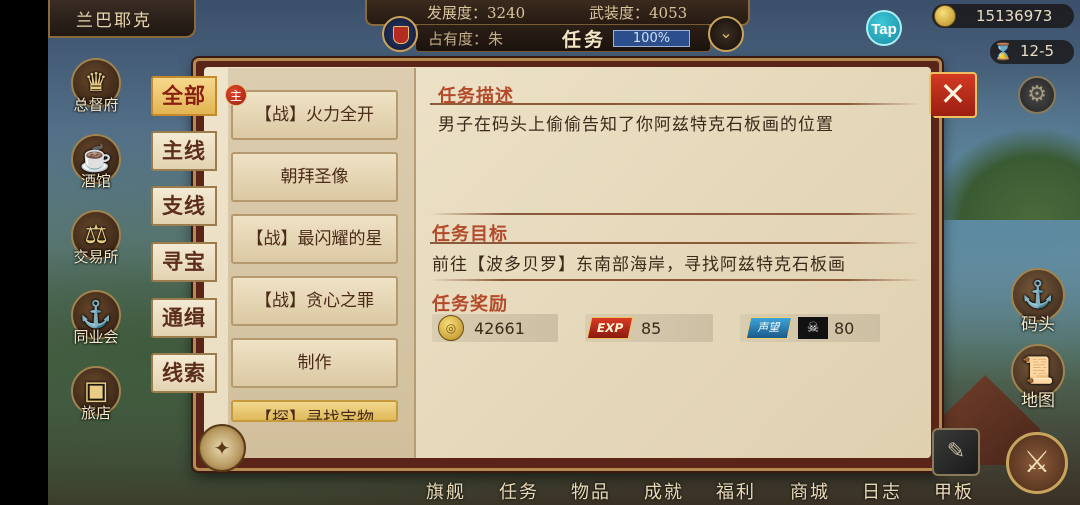 Image resolution: width=1080 pixels, height=505 pixels. What do you see at coordinates (96, 238) in the screenshot?
I see `city-menu-exchange: ⚖ 交易所` at bounding box center [96, 238].